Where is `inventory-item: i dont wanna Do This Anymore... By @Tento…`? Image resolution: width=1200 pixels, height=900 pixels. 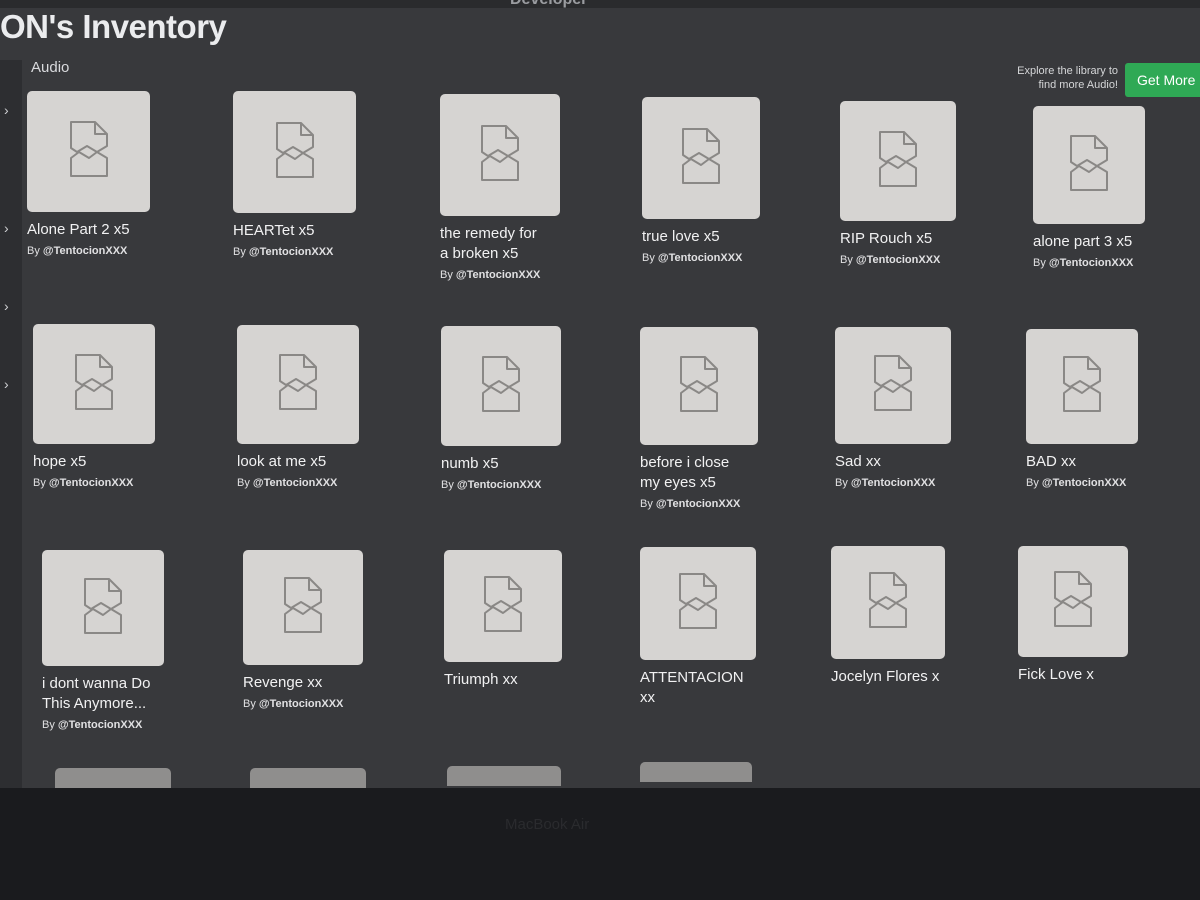 inventory-item: i dont wanna Do This Anymore... By @Tento… is located at coordinates (123, 640).